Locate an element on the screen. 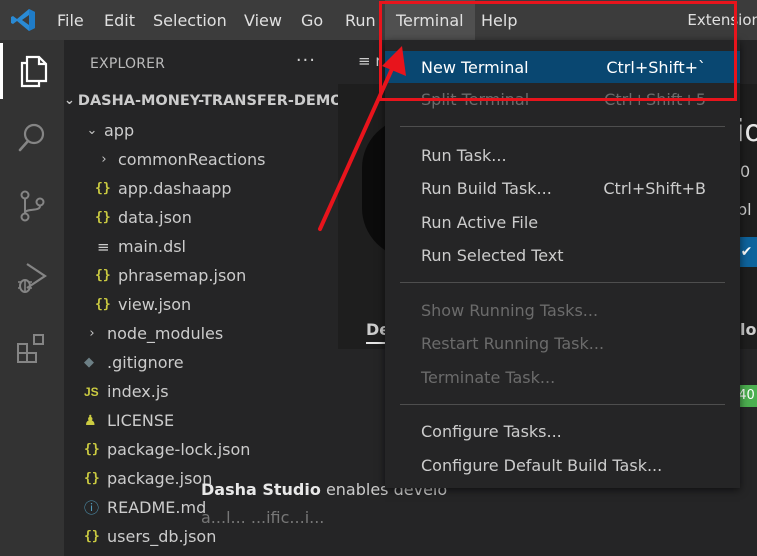  tree-item-label: commonReactions is located at coordinates (192, 159).